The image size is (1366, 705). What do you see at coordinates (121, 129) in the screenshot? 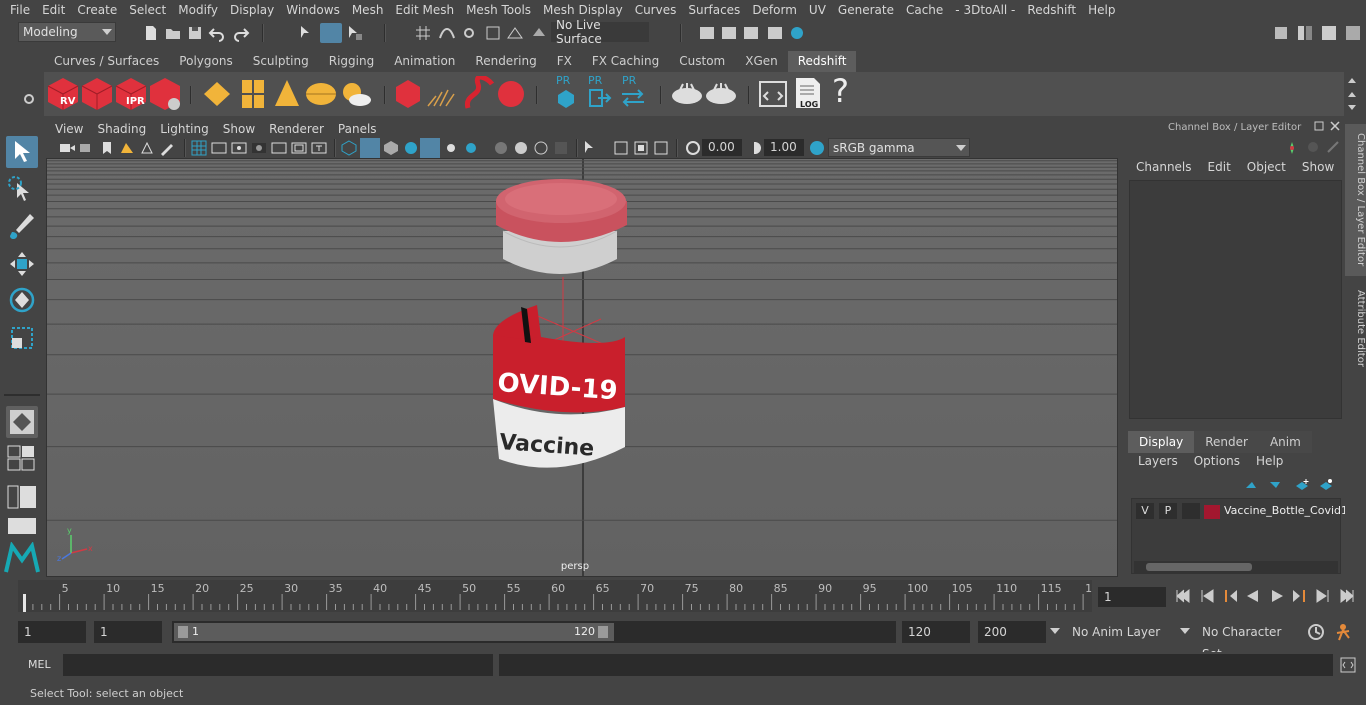
I see `viewport-menu-shading: Shading` at bounding box center [121, 129].